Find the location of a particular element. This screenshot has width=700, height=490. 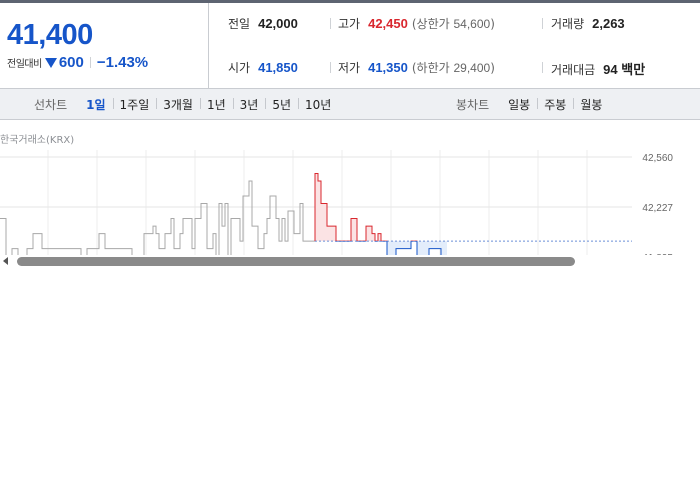

lower-limit-label: (하한가 is located at coordinates (430, 68).